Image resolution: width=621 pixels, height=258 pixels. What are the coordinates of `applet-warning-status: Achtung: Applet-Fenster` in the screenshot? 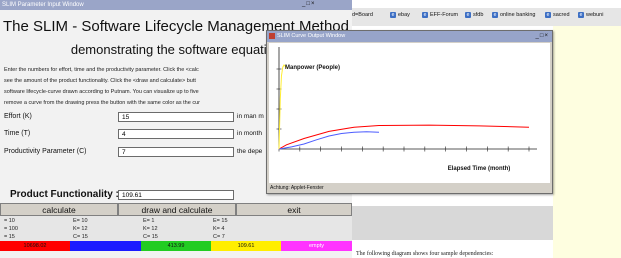 It's located at (297, 188).